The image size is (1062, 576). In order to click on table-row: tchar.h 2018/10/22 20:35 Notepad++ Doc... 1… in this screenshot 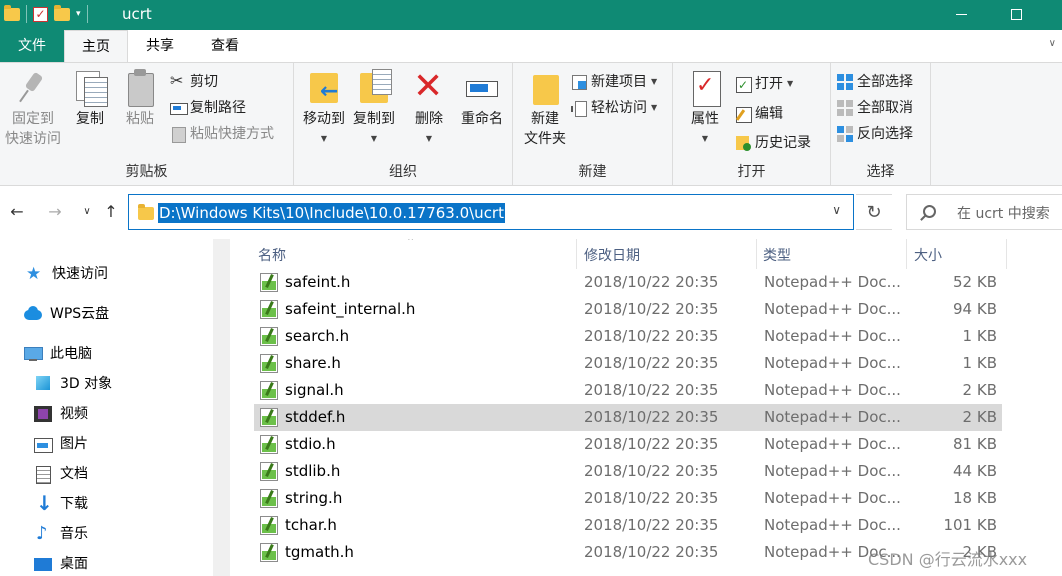, I will do `click(628, 525)`.